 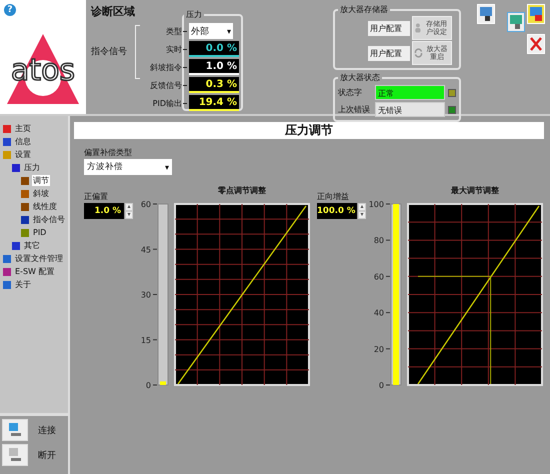 What do you see at coordinates (41, 193) in the screenshot?
I see `tree-item: 斜坡` at bounding box center [41, 193].